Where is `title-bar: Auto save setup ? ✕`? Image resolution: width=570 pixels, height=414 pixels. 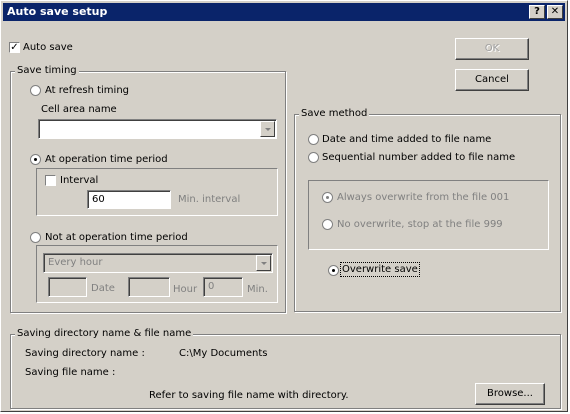
title-bar: Auto save setup ? ✕ is located at coordinates (284, 12).